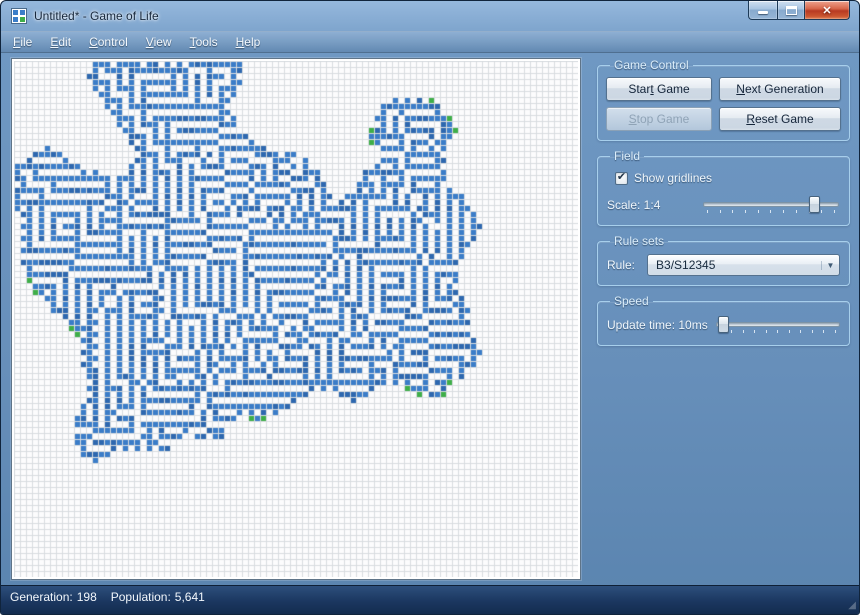  I want to click on speed-slider, so click(777, 325).